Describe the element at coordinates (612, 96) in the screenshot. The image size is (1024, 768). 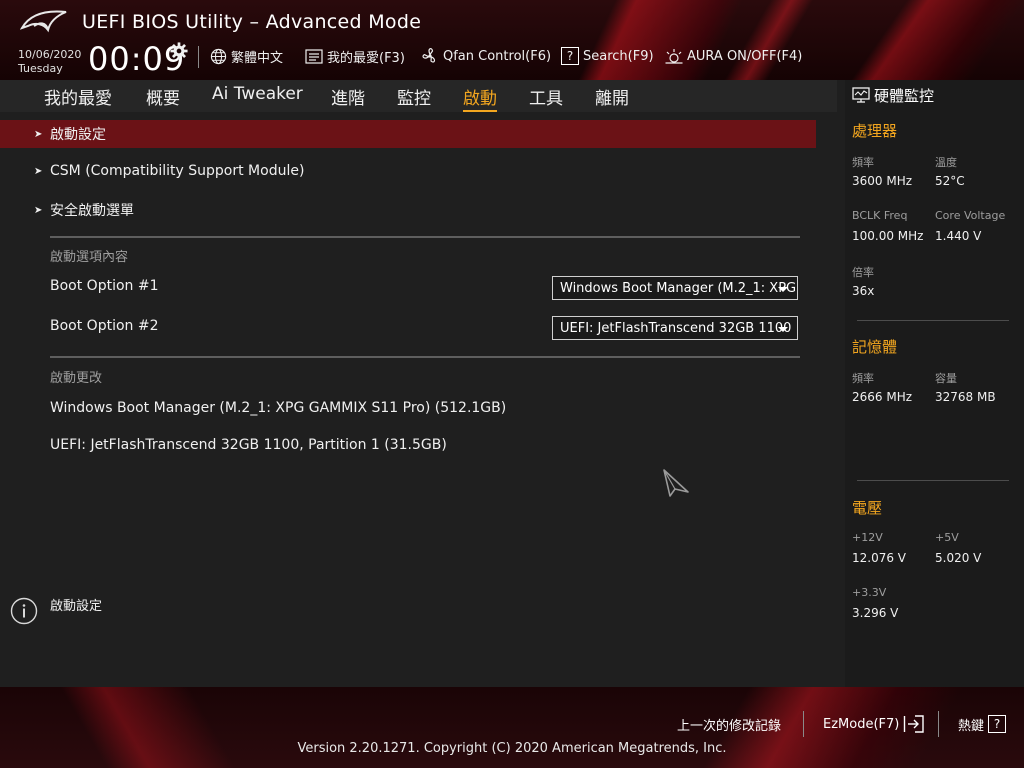
I see `tab-exit: 離開` at that location.